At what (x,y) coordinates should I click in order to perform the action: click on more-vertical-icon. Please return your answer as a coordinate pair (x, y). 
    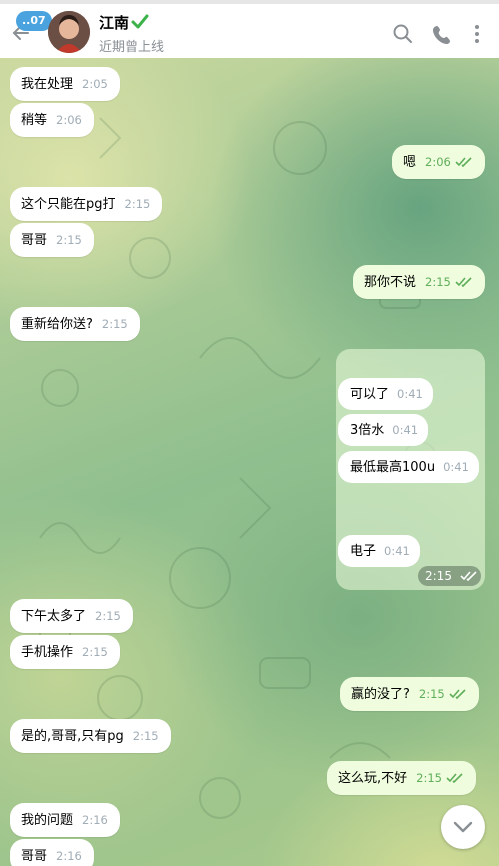
    Looking at the image, I should click on (477, 34).